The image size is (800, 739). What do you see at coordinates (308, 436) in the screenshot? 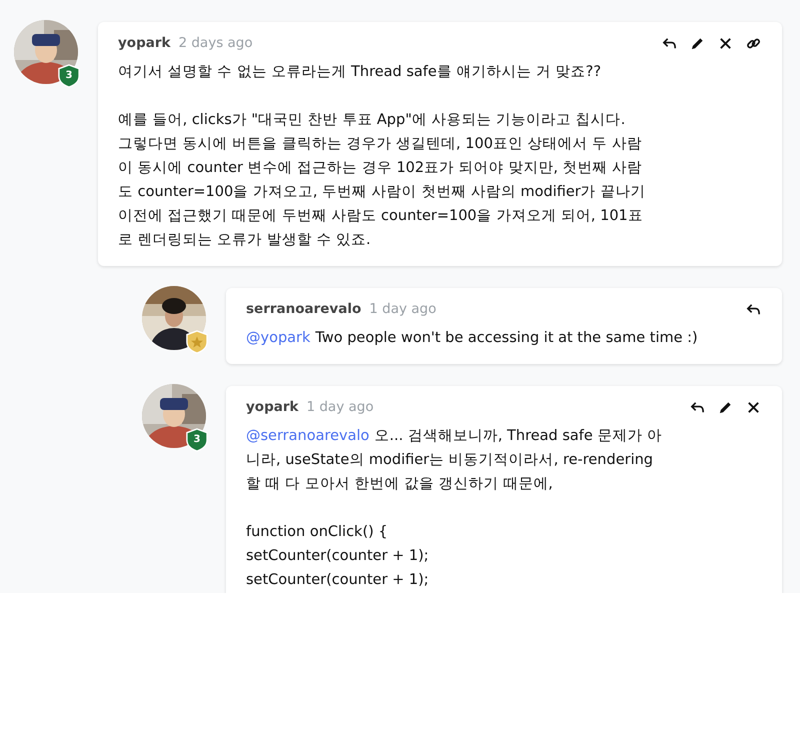
I see `mention-link: @serranoarevalo` at bounding box center [308, 436].